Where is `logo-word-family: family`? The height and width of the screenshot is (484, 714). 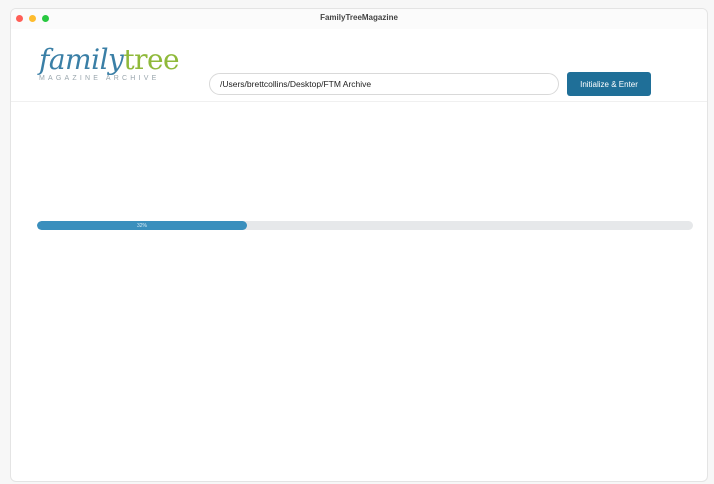 logo-word-family: family is located at coordinates (81, 59).